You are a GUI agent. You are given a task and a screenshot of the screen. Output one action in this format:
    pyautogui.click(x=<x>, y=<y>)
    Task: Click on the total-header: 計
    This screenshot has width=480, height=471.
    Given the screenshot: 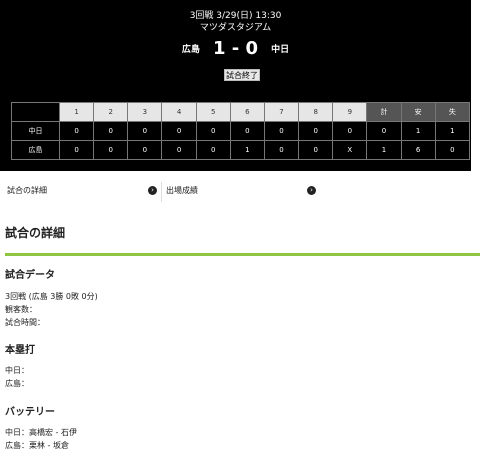 What is the action you would take?
    pyautogui.click(x=384, y=112)
    